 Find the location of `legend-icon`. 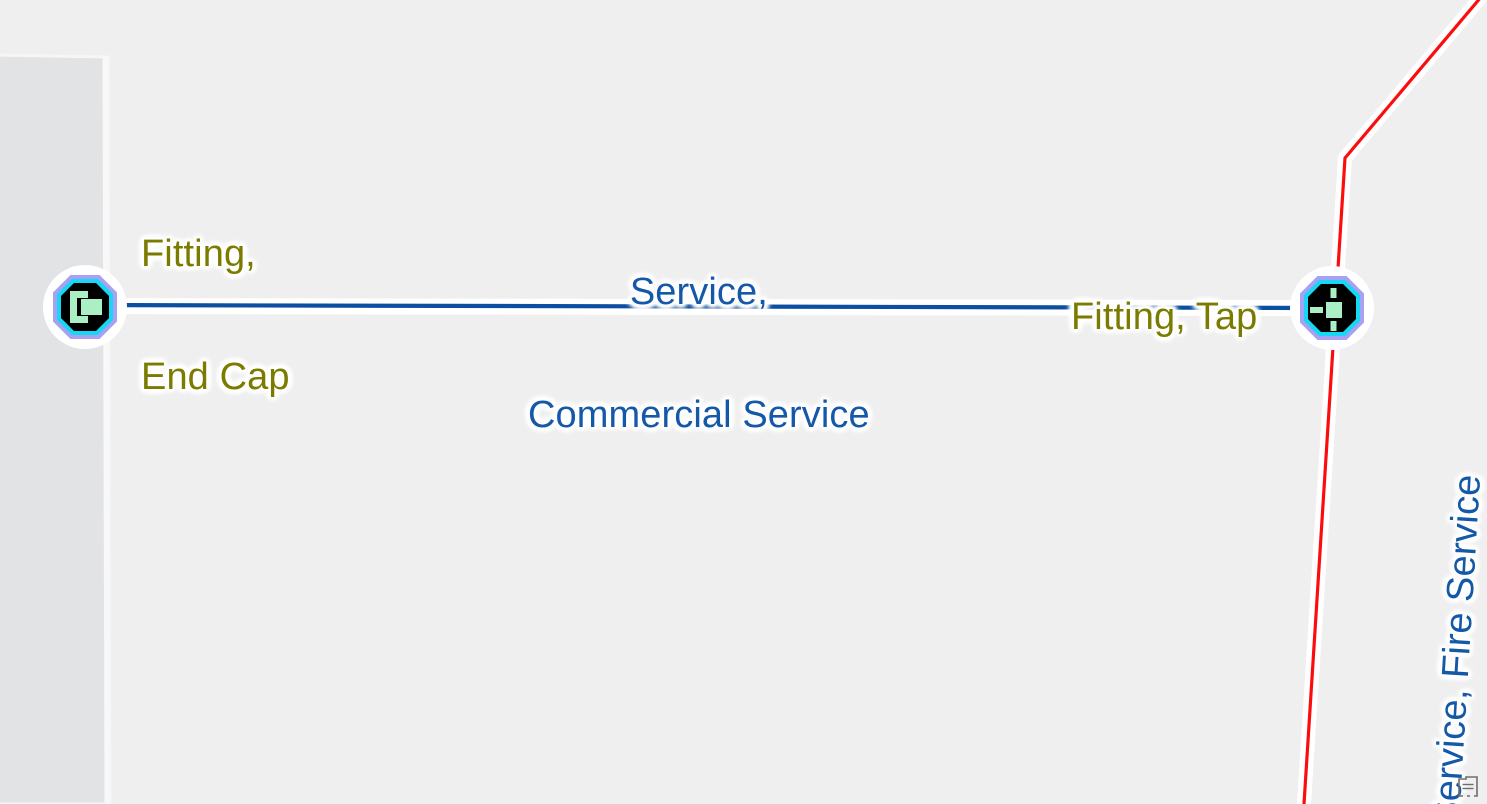

legend-icon is located at coordinates (1468, 786).